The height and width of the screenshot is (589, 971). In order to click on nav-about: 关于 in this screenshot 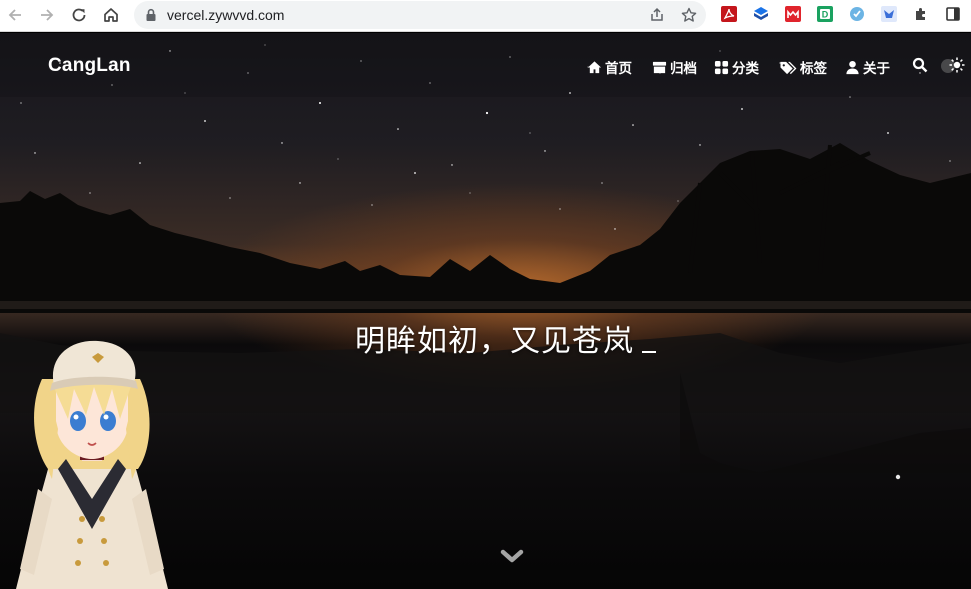, I will do `click(867, 67)`.